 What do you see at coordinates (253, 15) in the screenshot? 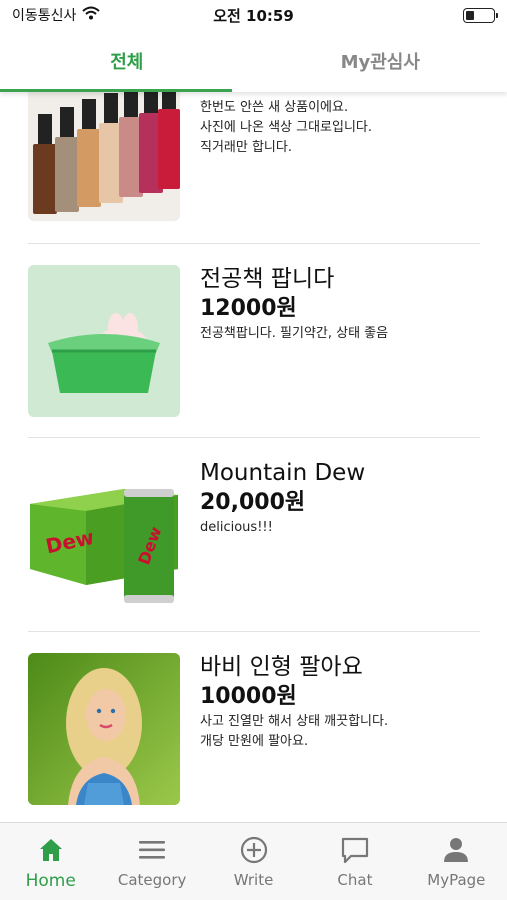
I see `status-bar: 이동통신사 오전 10:59` at bounding box center [253, 15].